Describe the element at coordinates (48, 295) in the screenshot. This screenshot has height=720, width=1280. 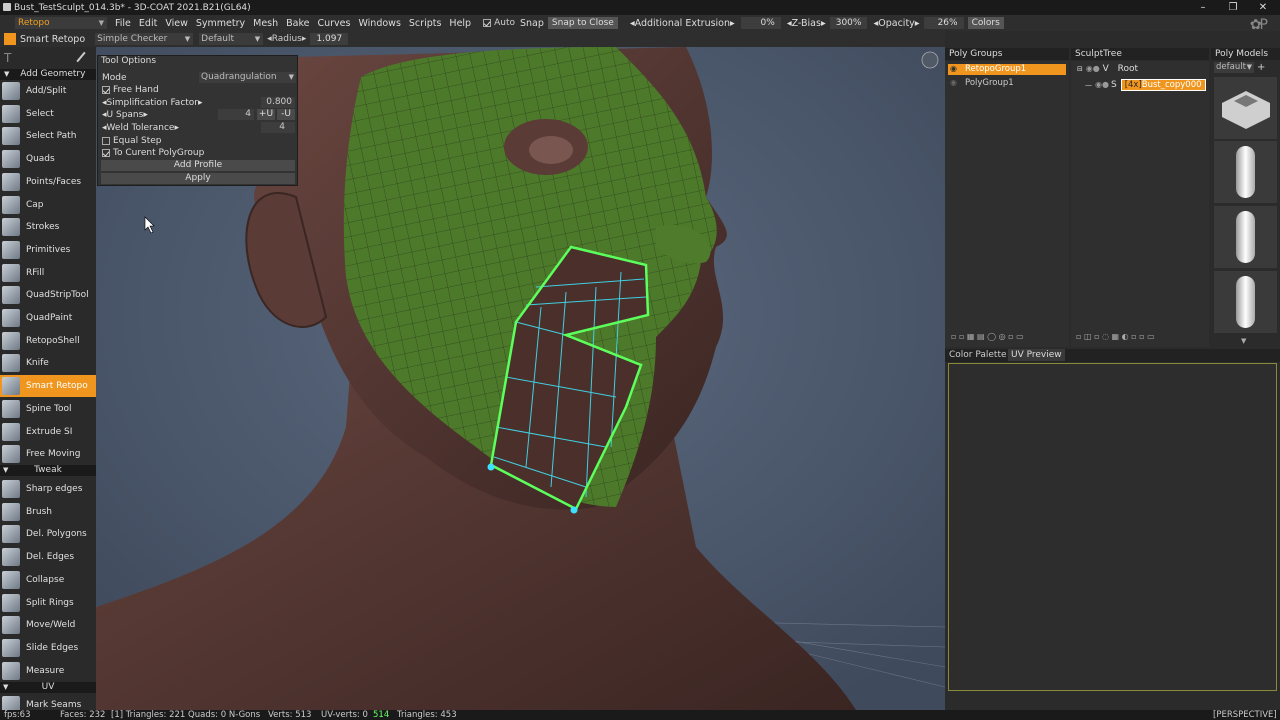
I see `tool-quadstriptool: QuadStripTool` at that location.